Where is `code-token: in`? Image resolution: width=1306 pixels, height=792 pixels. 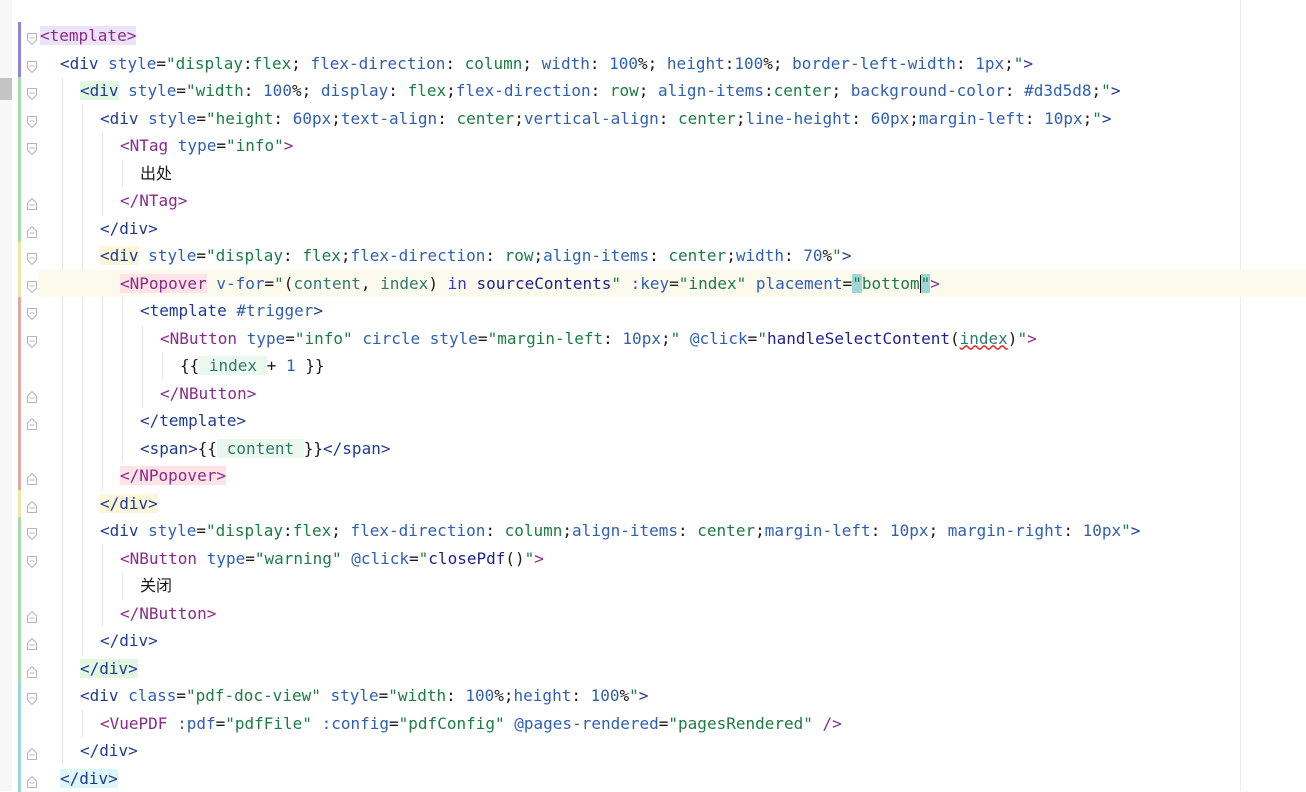 code-token: in is located at coordinates (457, 283).